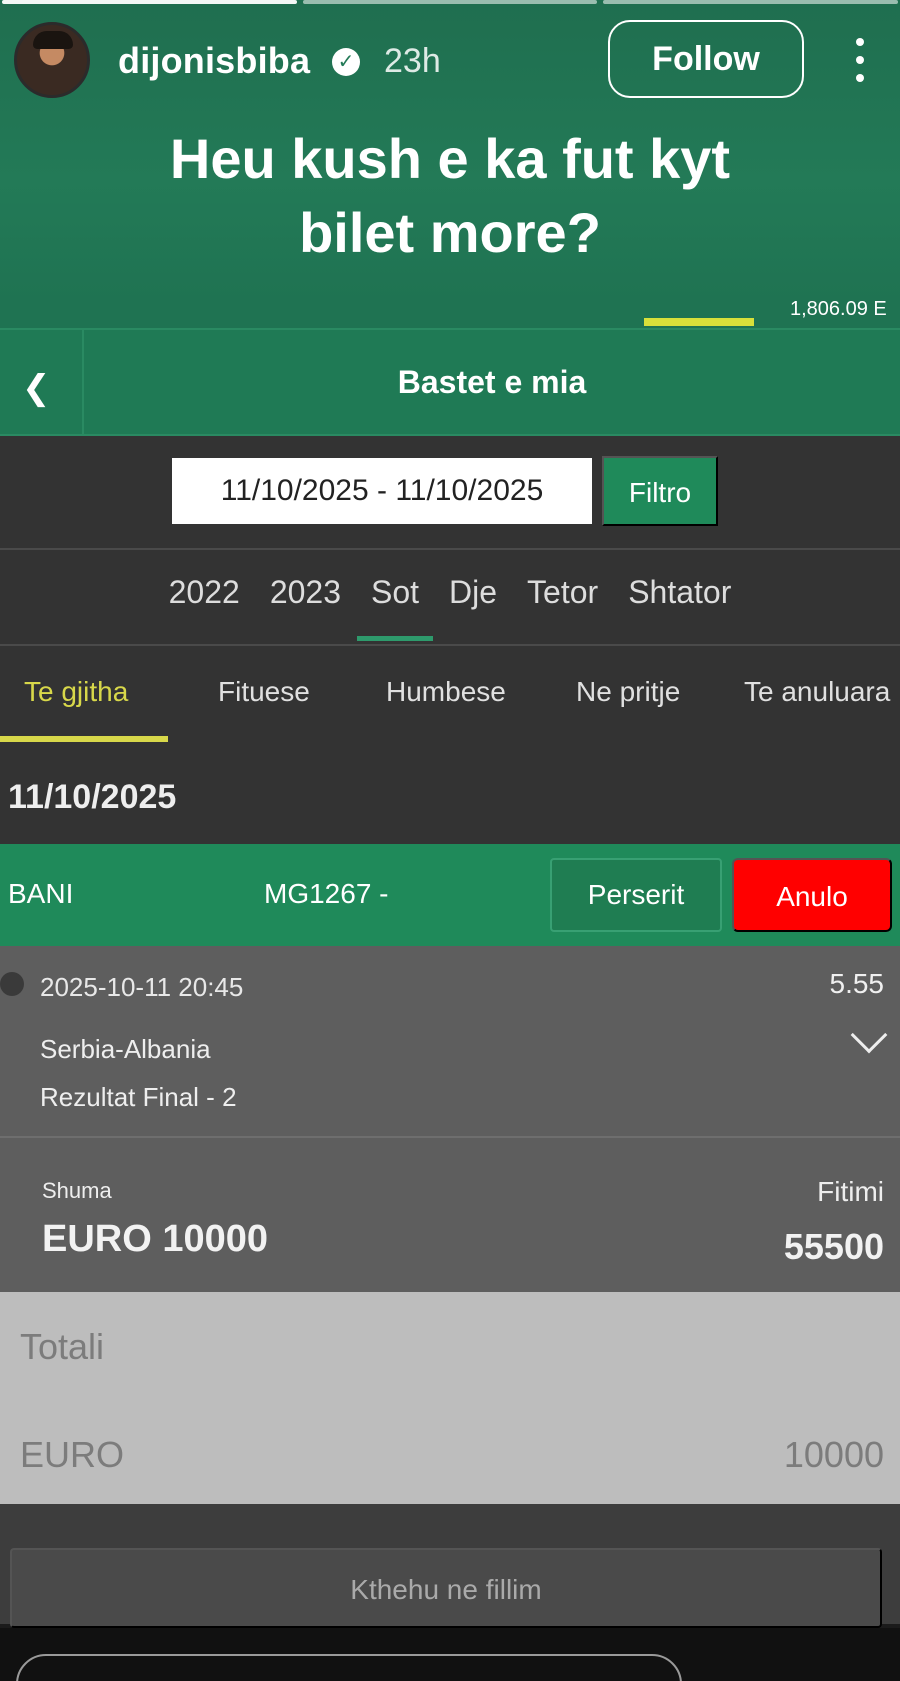  What do you see at coordinates (850, 1191) in the screenshot?
I see `win-label: Fitimi` at bounding box center [850, 1191].